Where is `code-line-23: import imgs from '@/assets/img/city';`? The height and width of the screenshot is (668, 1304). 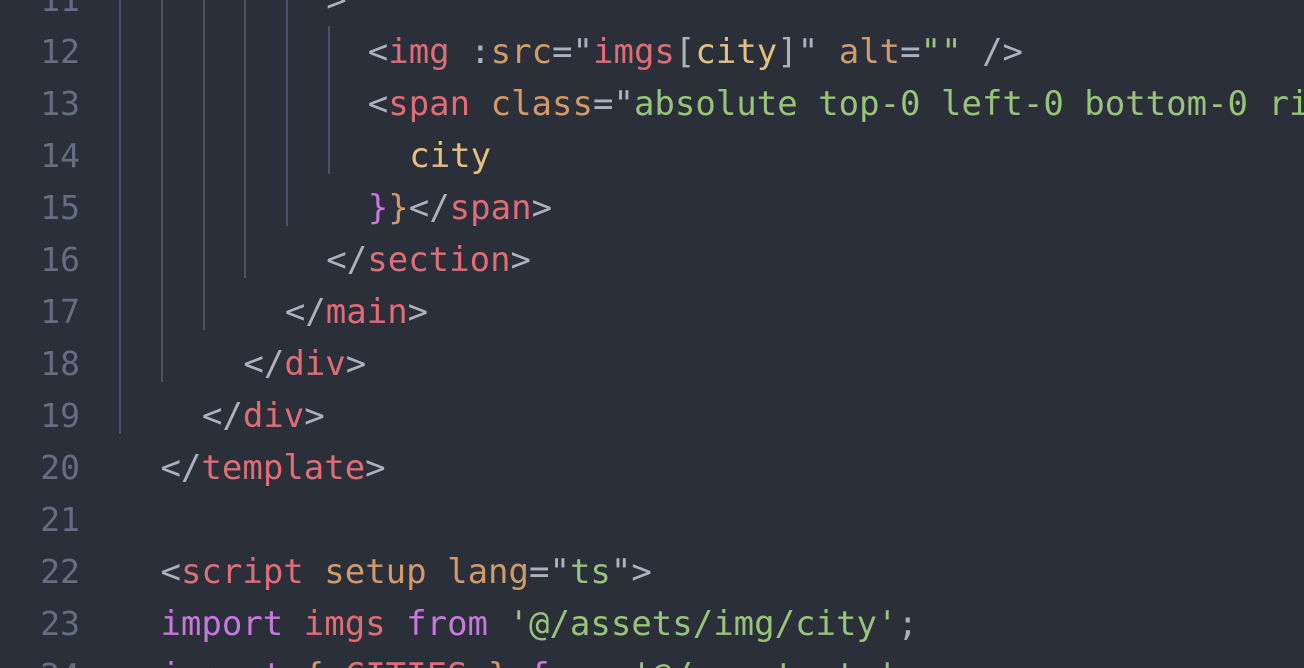
code-line-23: import imgs from '@/assets/img/city'; is located at coordinates (459, 624).